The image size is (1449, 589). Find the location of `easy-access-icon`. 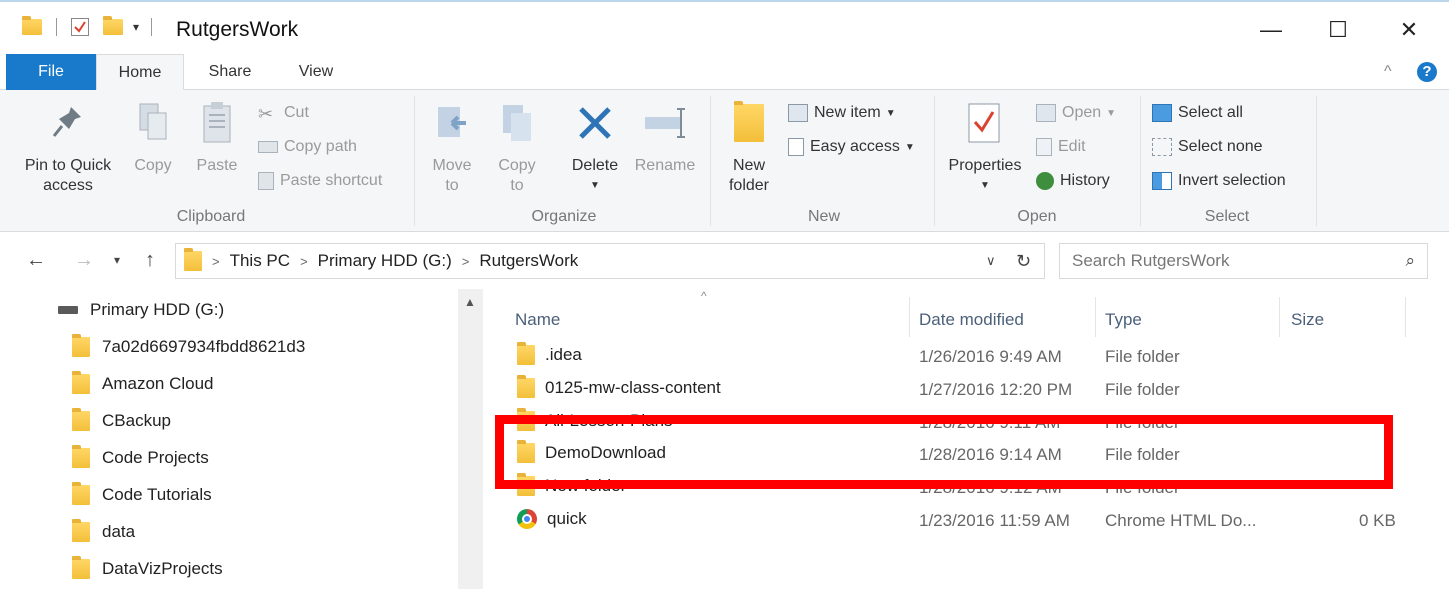

easy-access-icon is located at coordinates (796, 147).